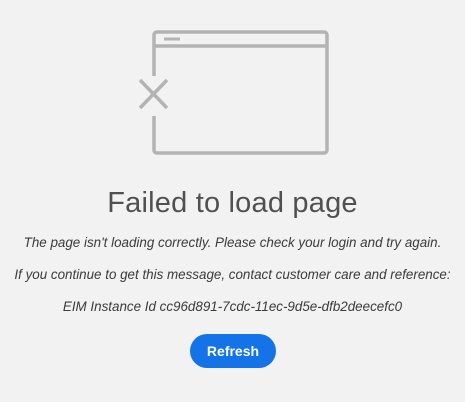 Image resolution: width=465 pixels, height=402 pixels. Describe the element at coordinates (233, 351) in the screenshot. I see `refresh-button: Refresh` at that location.